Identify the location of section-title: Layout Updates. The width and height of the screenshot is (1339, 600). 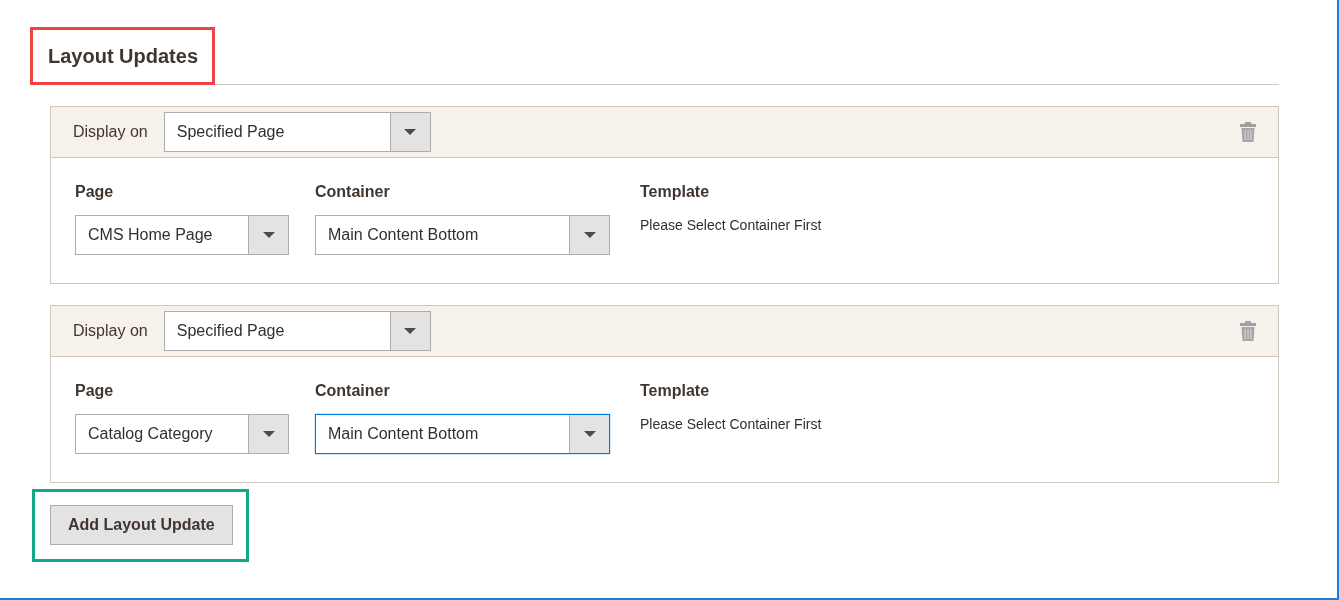
(123, 56).